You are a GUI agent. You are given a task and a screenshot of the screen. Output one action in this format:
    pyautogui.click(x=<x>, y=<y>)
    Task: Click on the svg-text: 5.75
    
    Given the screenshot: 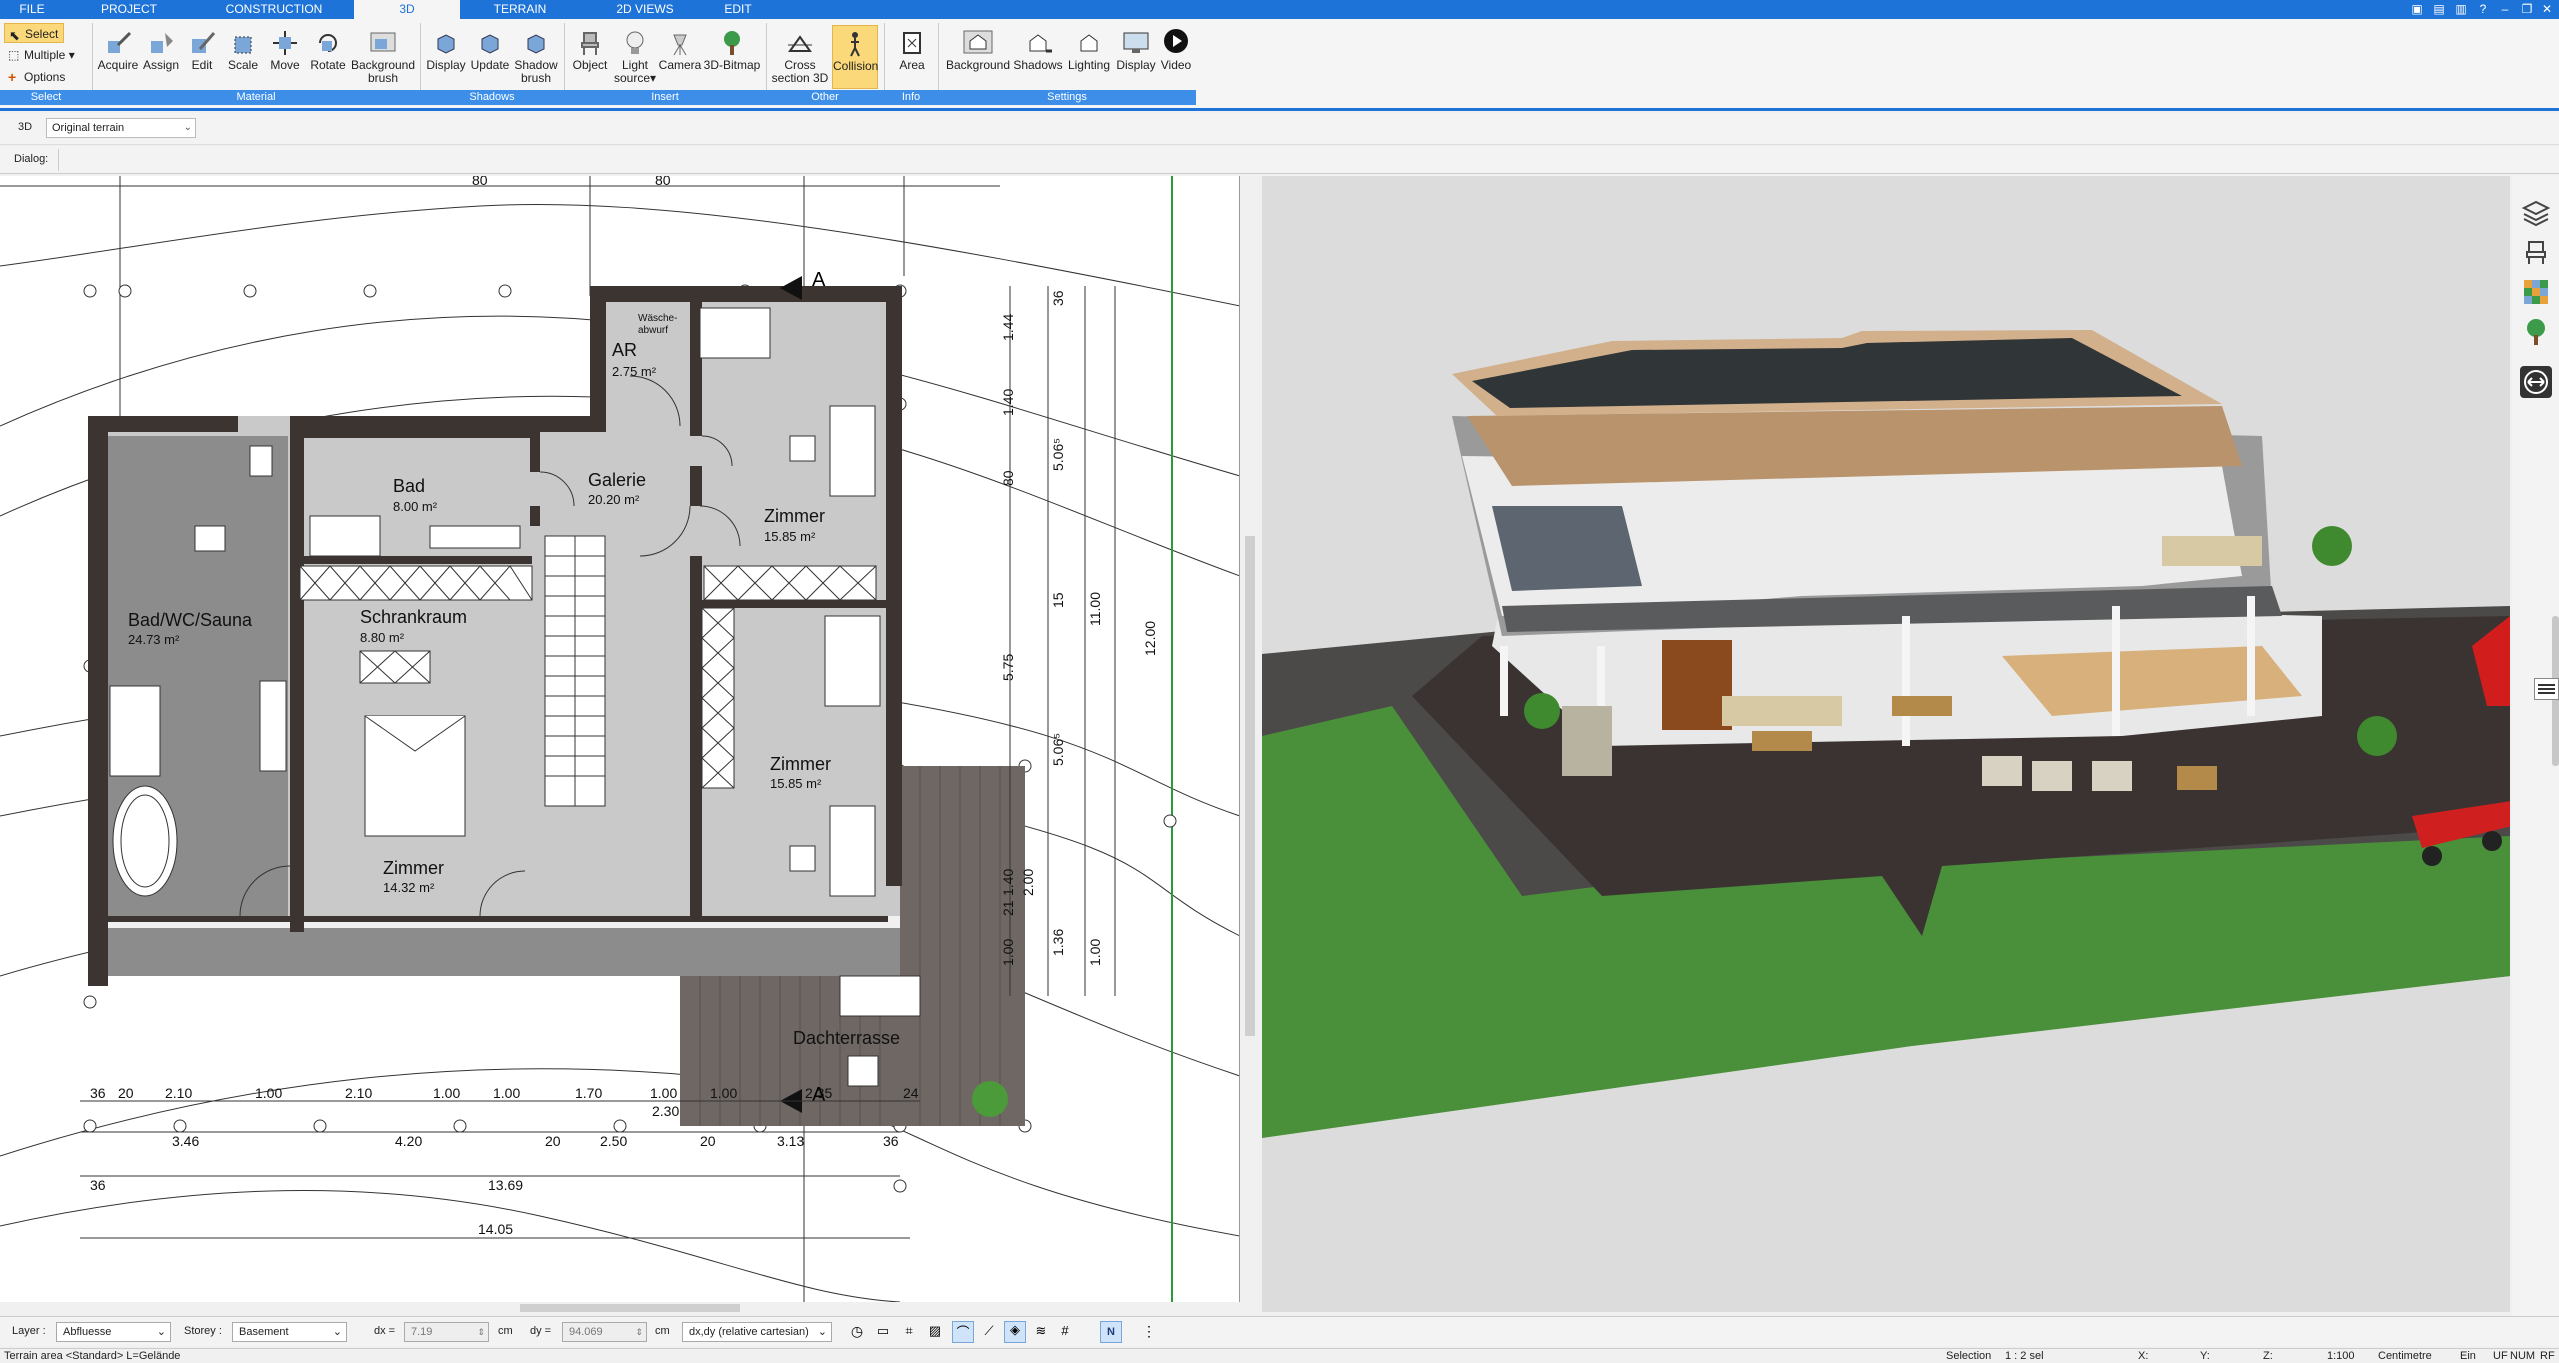 What is the action you would take?
    pyautogui.click(x=1008, y=667)
    